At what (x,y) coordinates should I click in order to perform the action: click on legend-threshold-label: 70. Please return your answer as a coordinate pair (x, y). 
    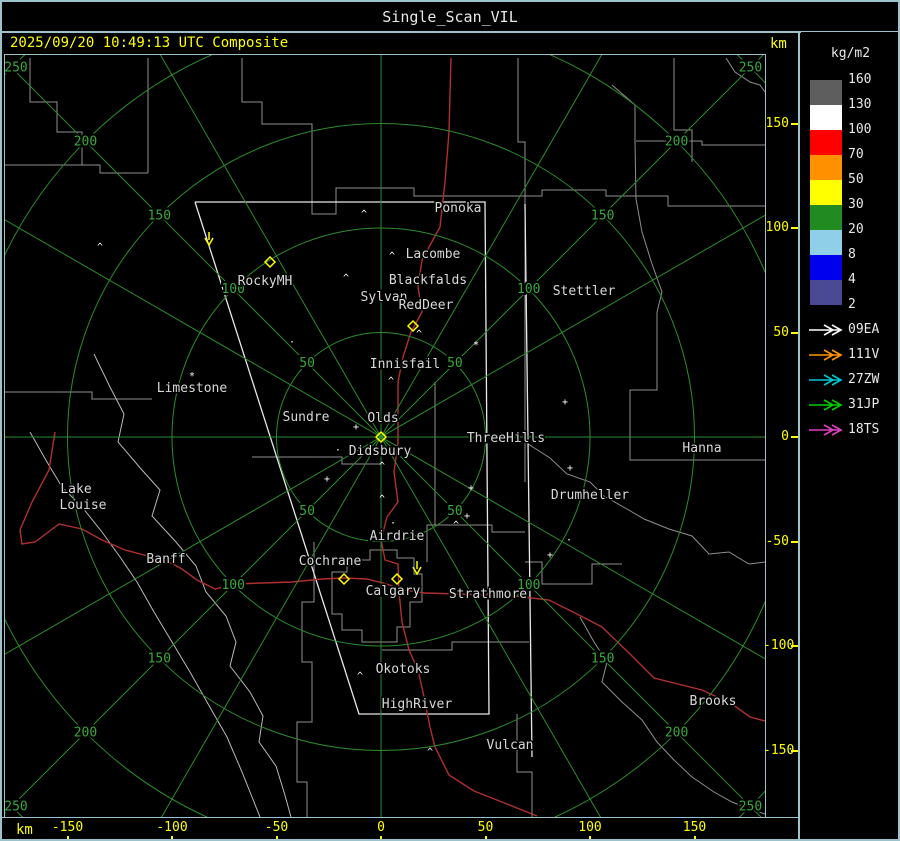
    Looking at the image, I should click on (856, 154).